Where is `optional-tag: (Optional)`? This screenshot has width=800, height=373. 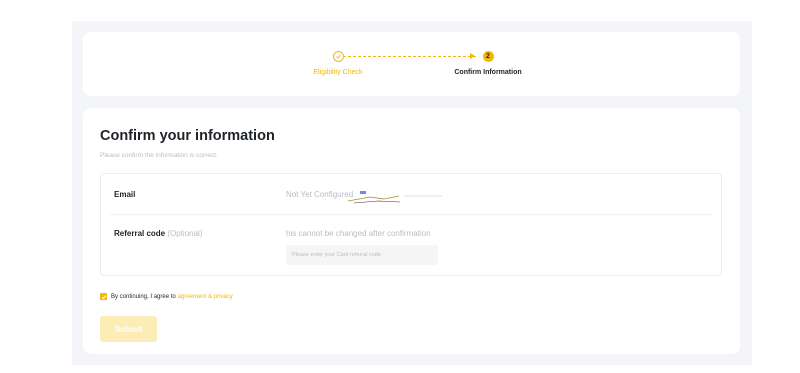 optional-tag: (Optional) is located at coordinates (185, 233).